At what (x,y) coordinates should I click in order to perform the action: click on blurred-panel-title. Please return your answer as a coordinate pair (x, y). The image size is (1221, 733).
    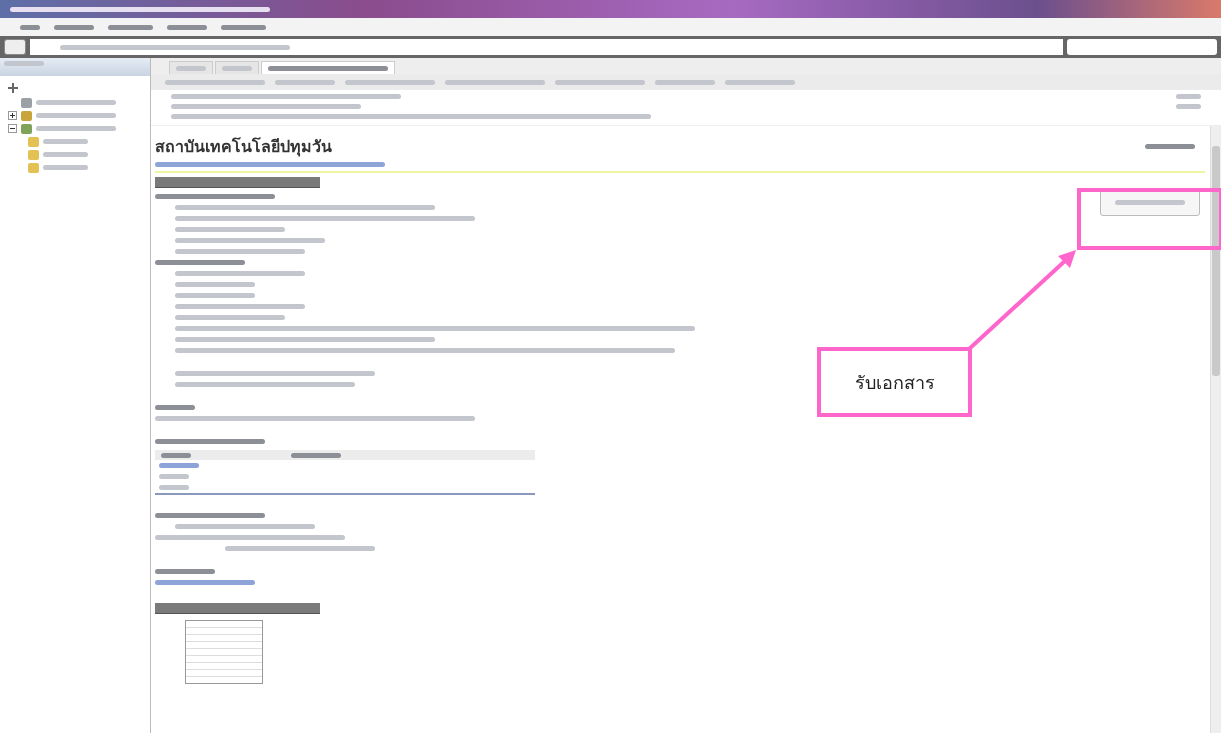
    Looking at the image, I should click on (24, 63).